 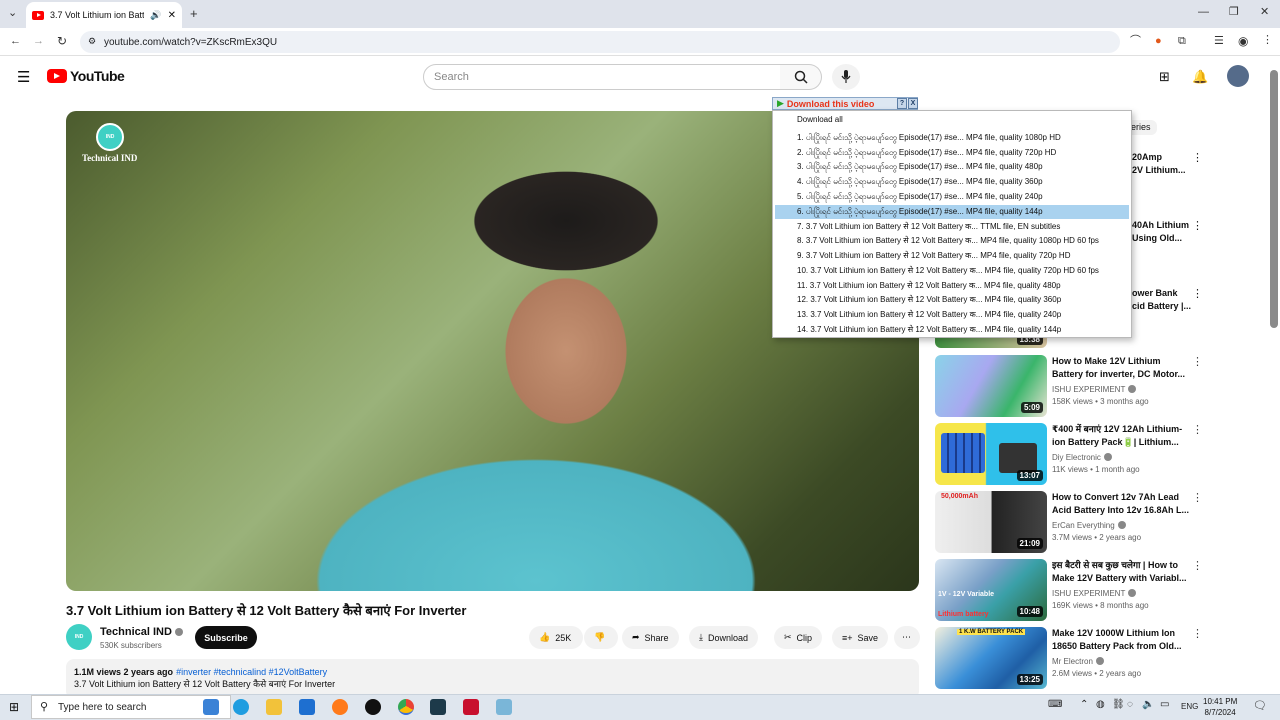 What do you see at coordinates (1118, 704) in the screenshot?
I see `usb-tray-icon: ⛓` at bounding box center [1118, 704].